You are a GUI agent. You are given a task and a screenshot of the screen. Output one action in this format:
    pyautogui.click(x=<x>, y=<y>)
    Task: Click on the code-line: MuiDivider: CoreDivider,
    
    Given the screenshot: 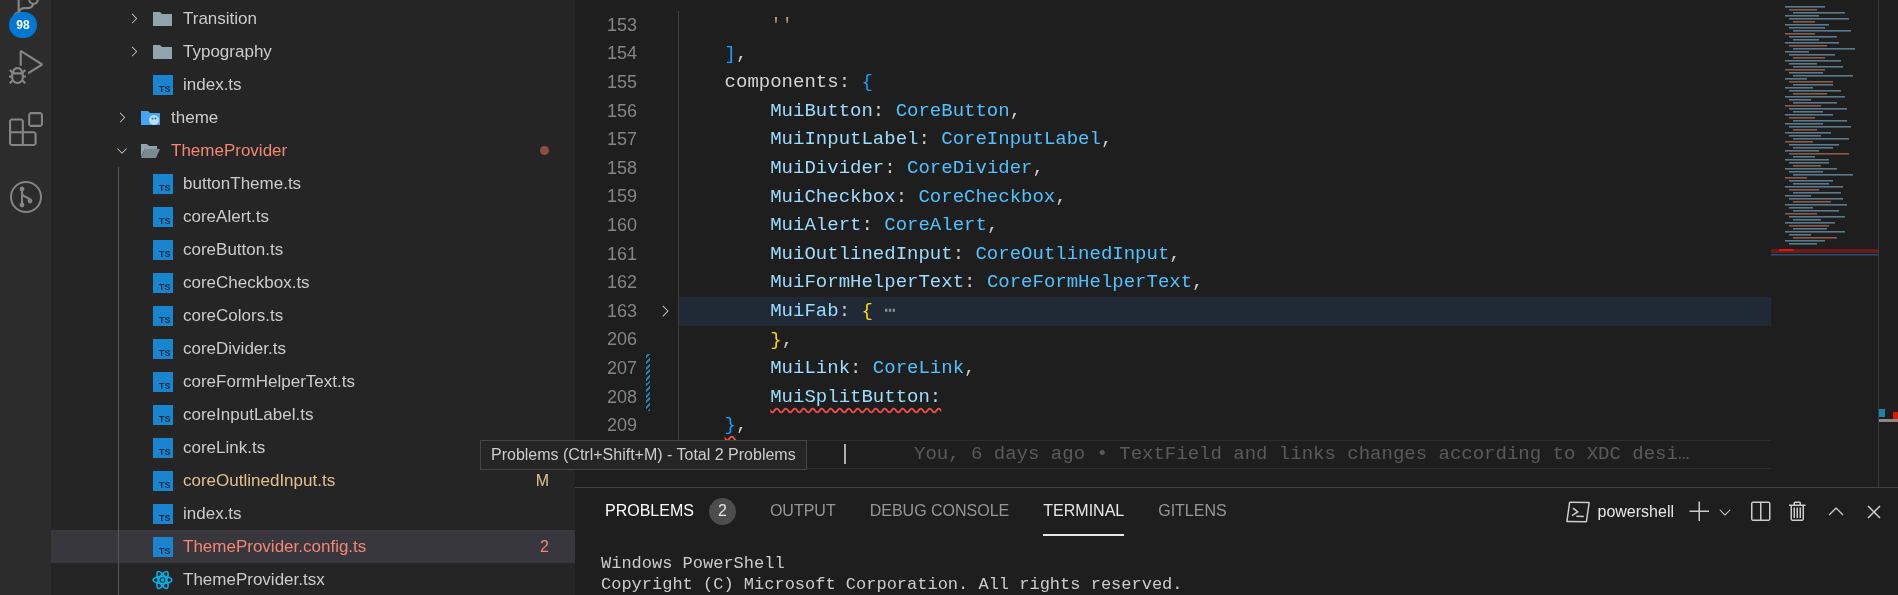 What is the action you would take?
    pyautogui.click(x=1224, y=168)
    